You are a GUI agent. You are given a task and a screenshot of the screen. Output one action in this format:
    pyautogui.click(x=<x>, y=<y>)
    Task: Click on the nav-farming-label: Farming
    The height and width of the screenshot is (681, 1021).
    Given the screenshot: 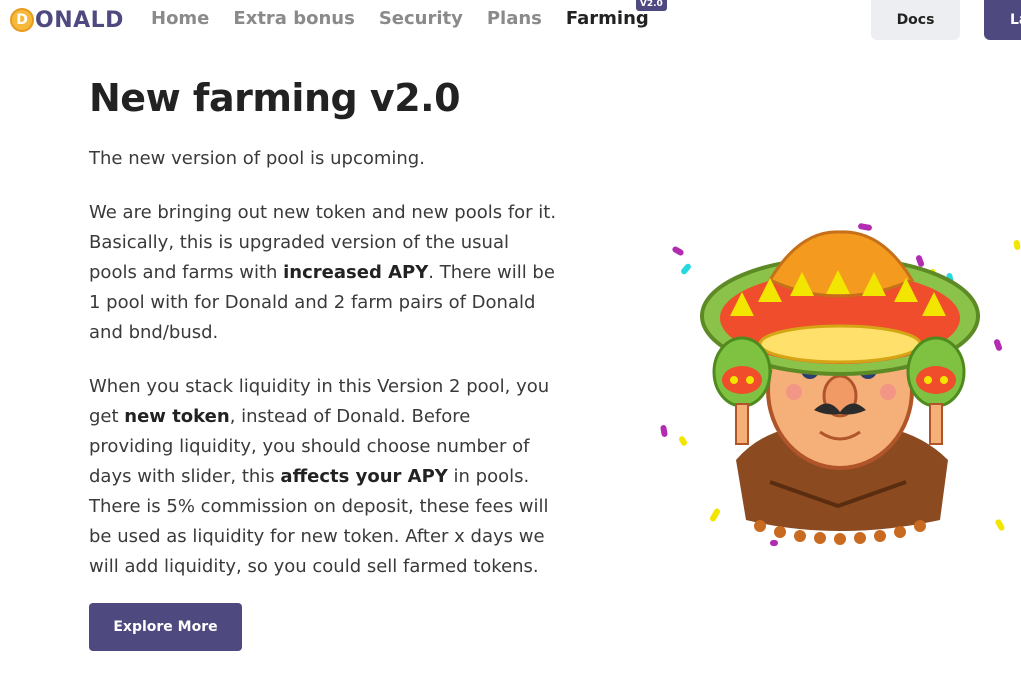 What is the action you would take?
    pyautogui.click(x=607, y=18)
    